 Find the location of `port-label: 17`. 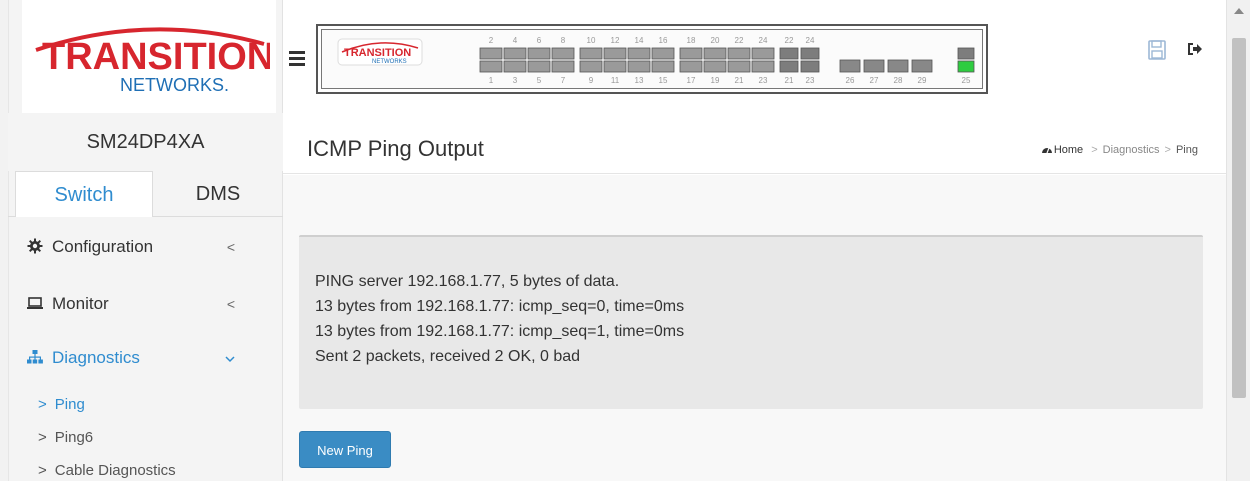

port-label: 17 is located at coordinates (691, 80).